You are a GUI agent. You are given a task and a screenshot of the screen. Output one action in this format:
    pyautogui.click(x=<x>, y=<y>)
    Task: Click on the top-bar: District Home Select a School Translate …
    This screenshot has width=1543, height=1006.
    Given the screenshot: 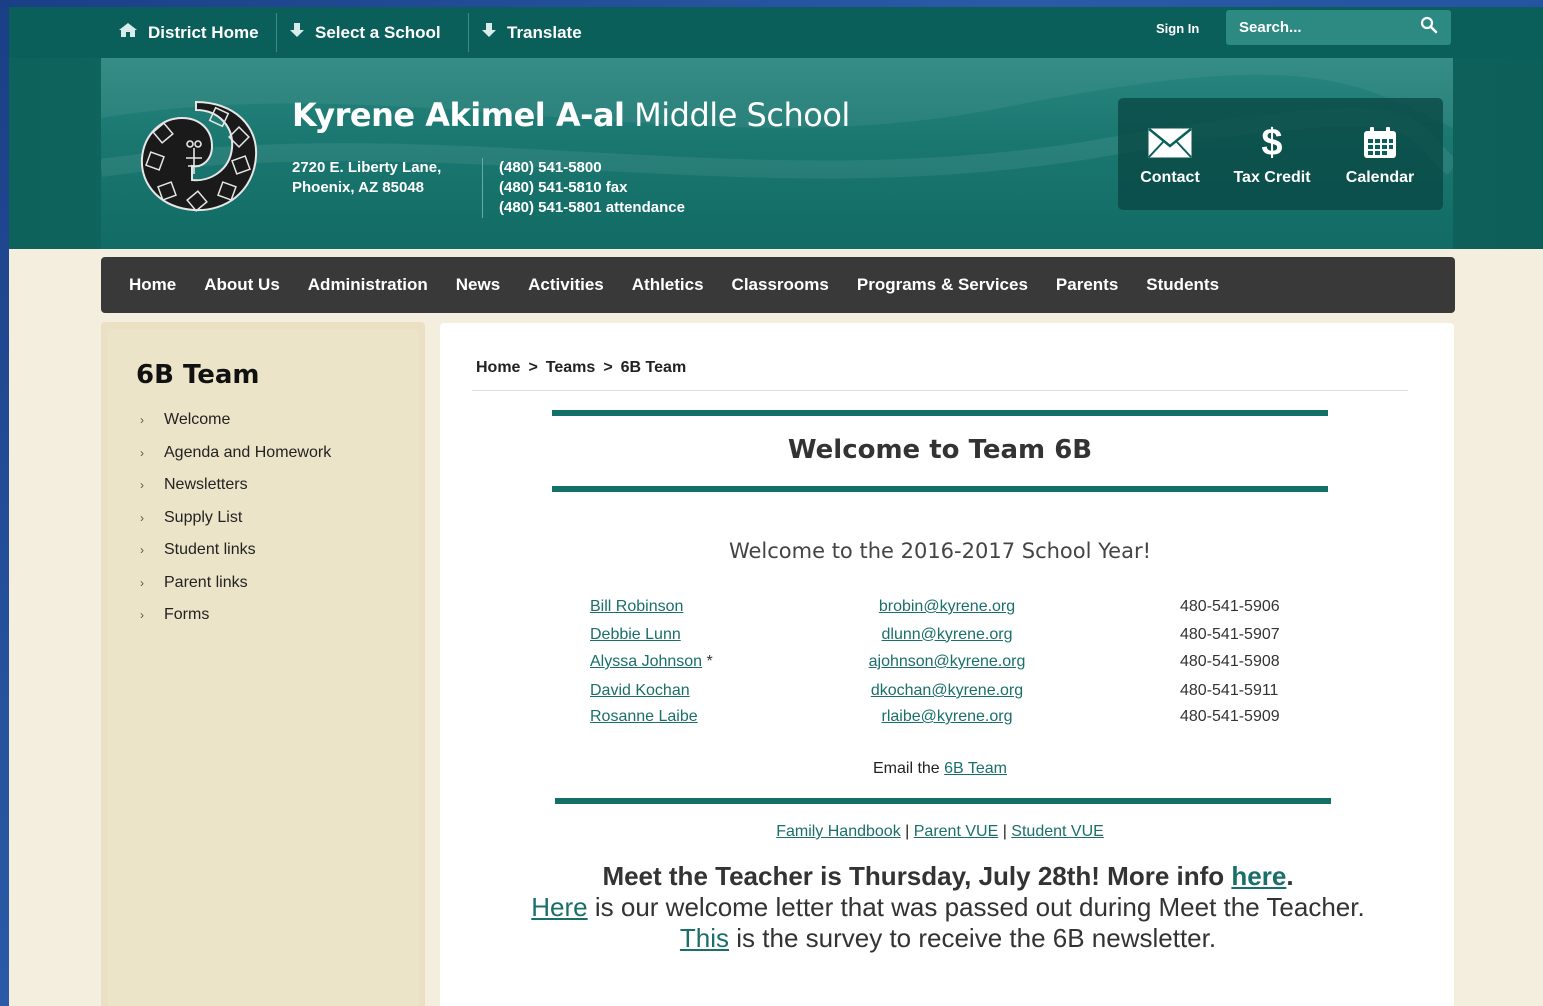 What is the action you would take?
    pyautogui.click(x=776, y=32)
    